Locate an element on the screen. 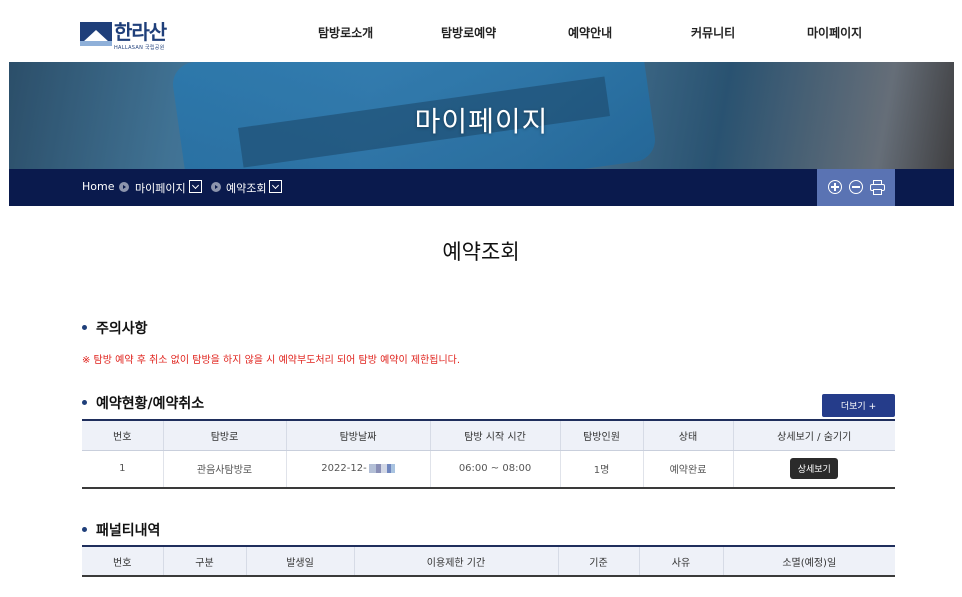  nav-trail-reservation: 탐방로예약 is located at coordinates (468, 32).